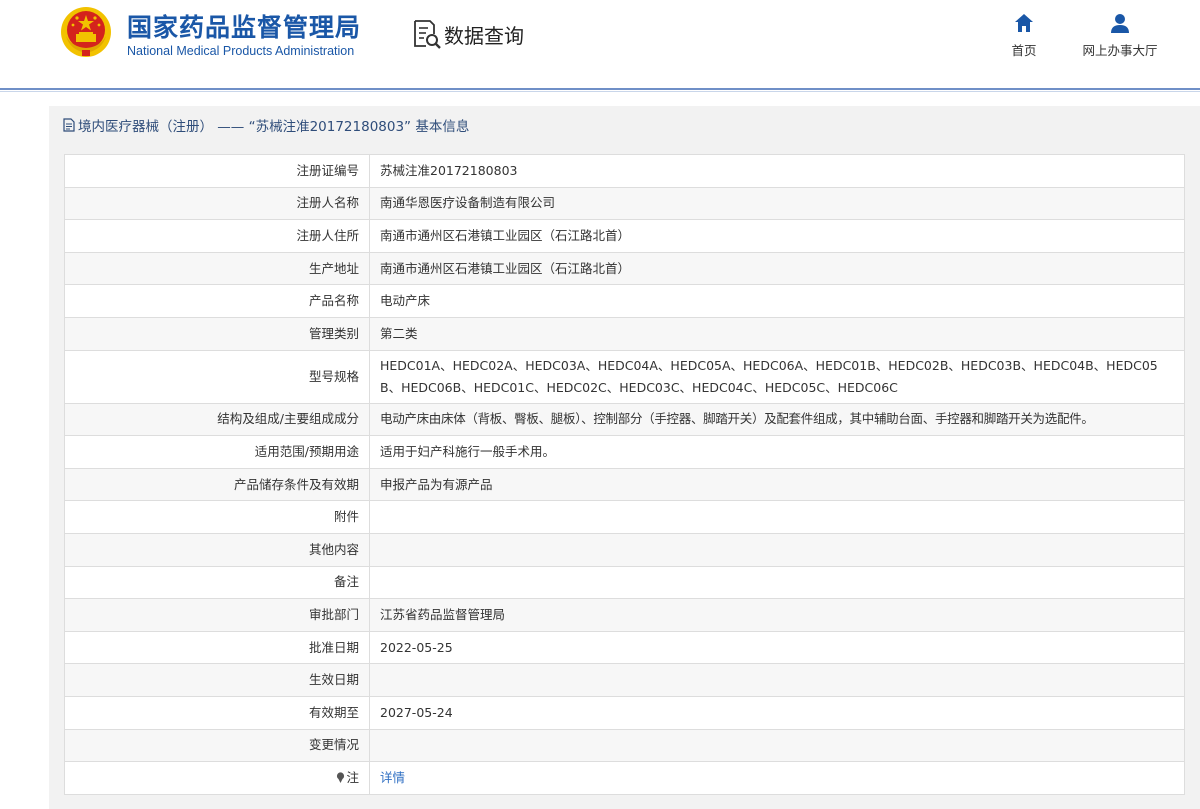 Image resolution: width=1200 pixels, height=809 pixels. I want to click on table-row: 注册人名称 南通华恩医疗设备制造有限公司, so click(624, 203).